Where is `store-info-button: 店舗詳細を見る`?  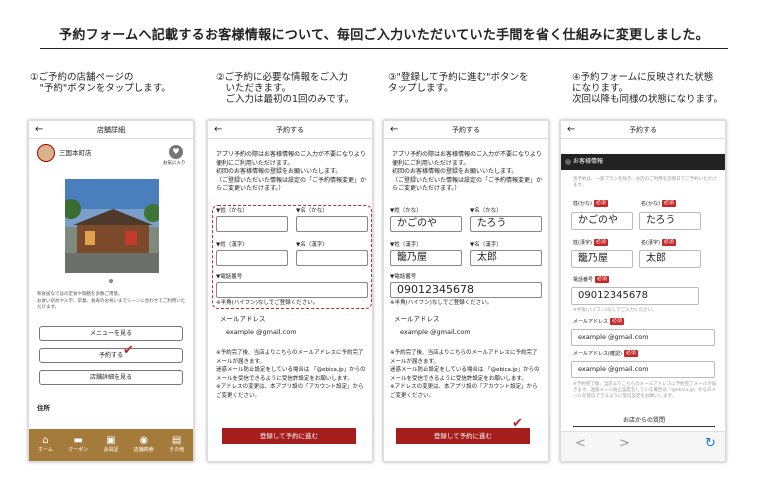
store-info-button: 店舗詳細を見る is located at coordinates (111, 377).